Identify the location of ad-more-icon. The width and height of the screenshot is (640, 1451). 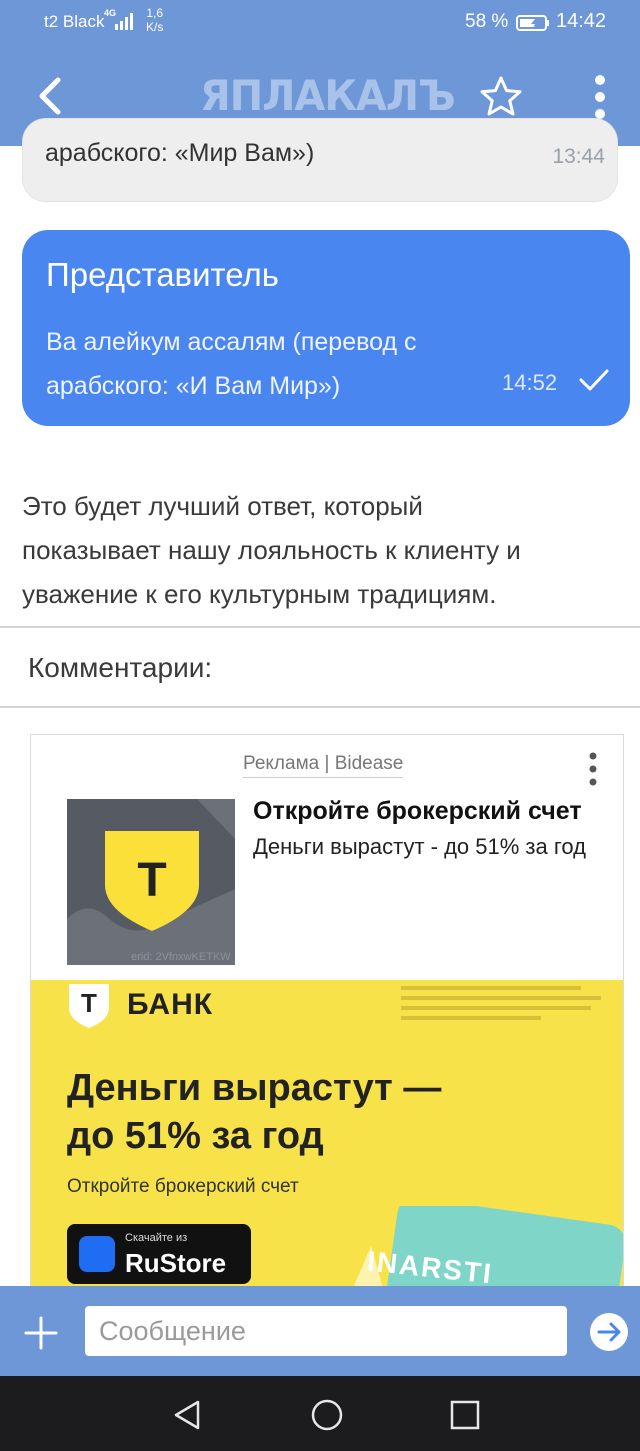
(593, 769).